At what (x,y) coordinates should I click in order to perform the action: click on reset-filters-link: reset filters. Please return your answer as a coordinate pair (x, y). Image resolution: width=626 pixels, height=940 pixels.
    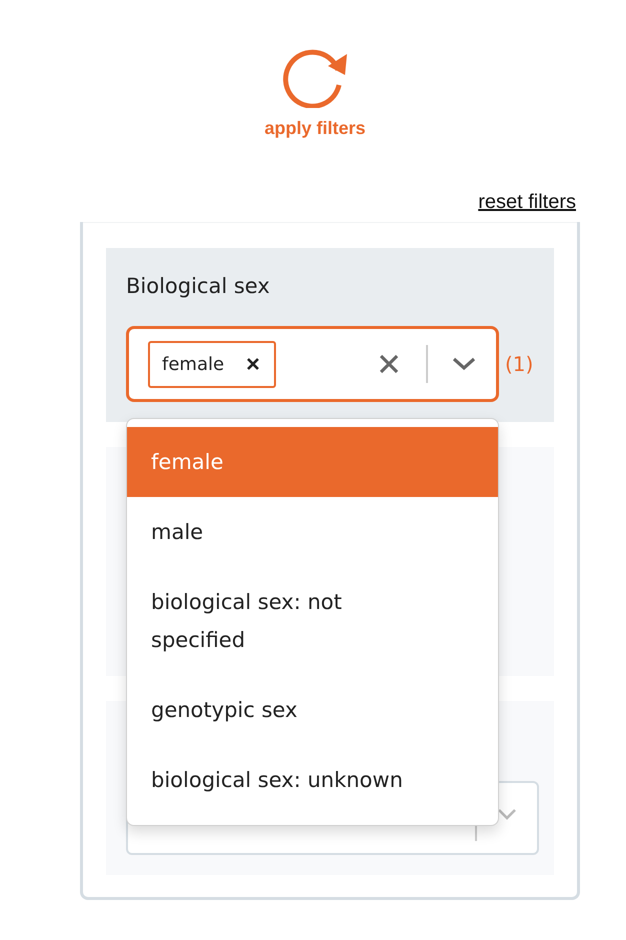
    Looking at the image, I should click on (527, 202).